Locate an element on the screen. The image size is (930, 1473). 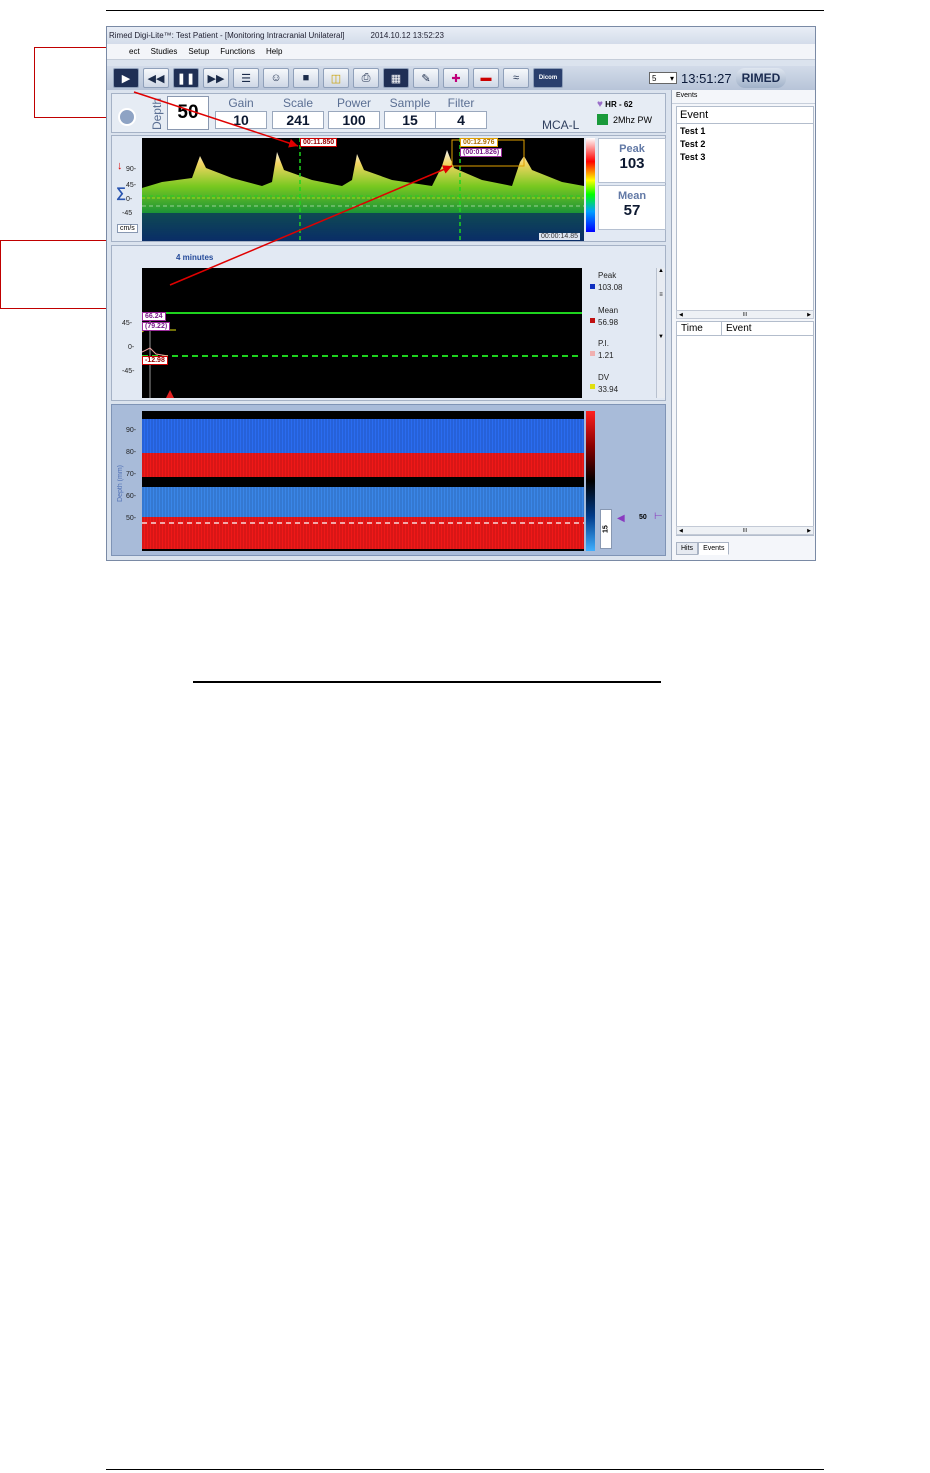
menu-studies: Studies is located at coordinates (164, 51).